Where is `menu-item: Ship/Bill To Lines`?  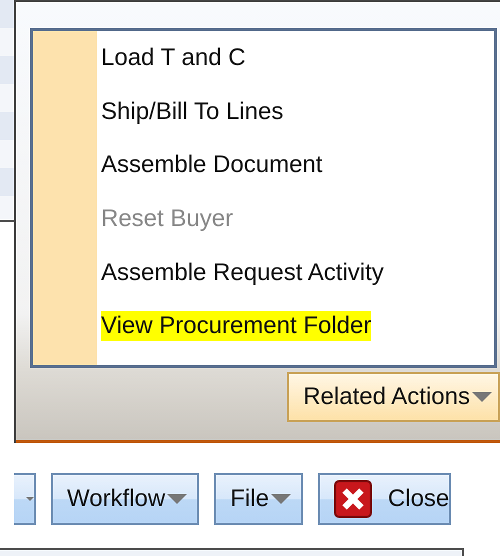
menu-item: Ship/Bill To Lines is located at coordinates (192, 111).